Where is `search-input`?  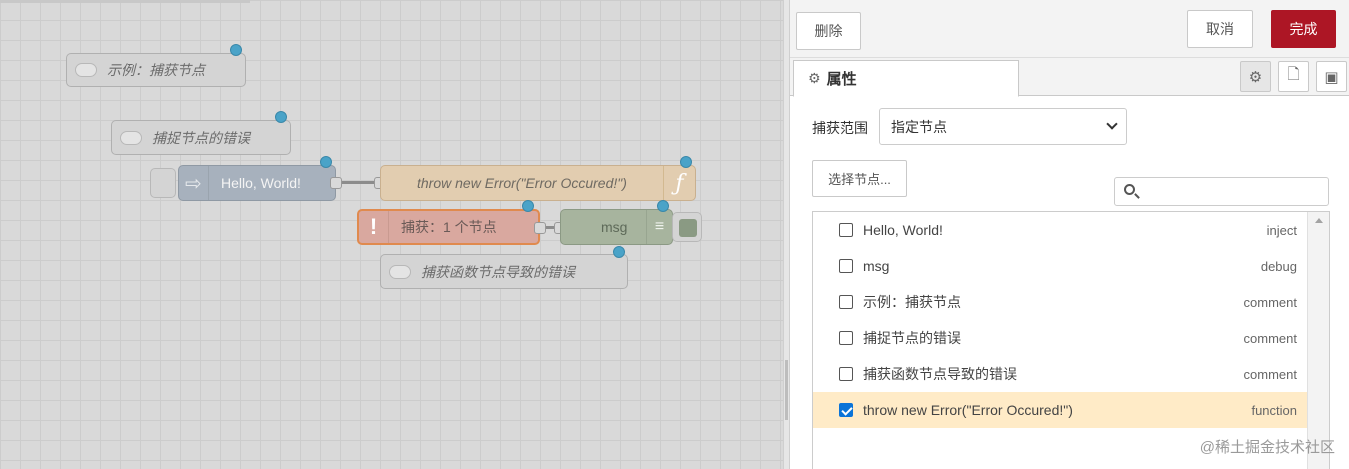
search-input is located at coordinates (1233, 191).